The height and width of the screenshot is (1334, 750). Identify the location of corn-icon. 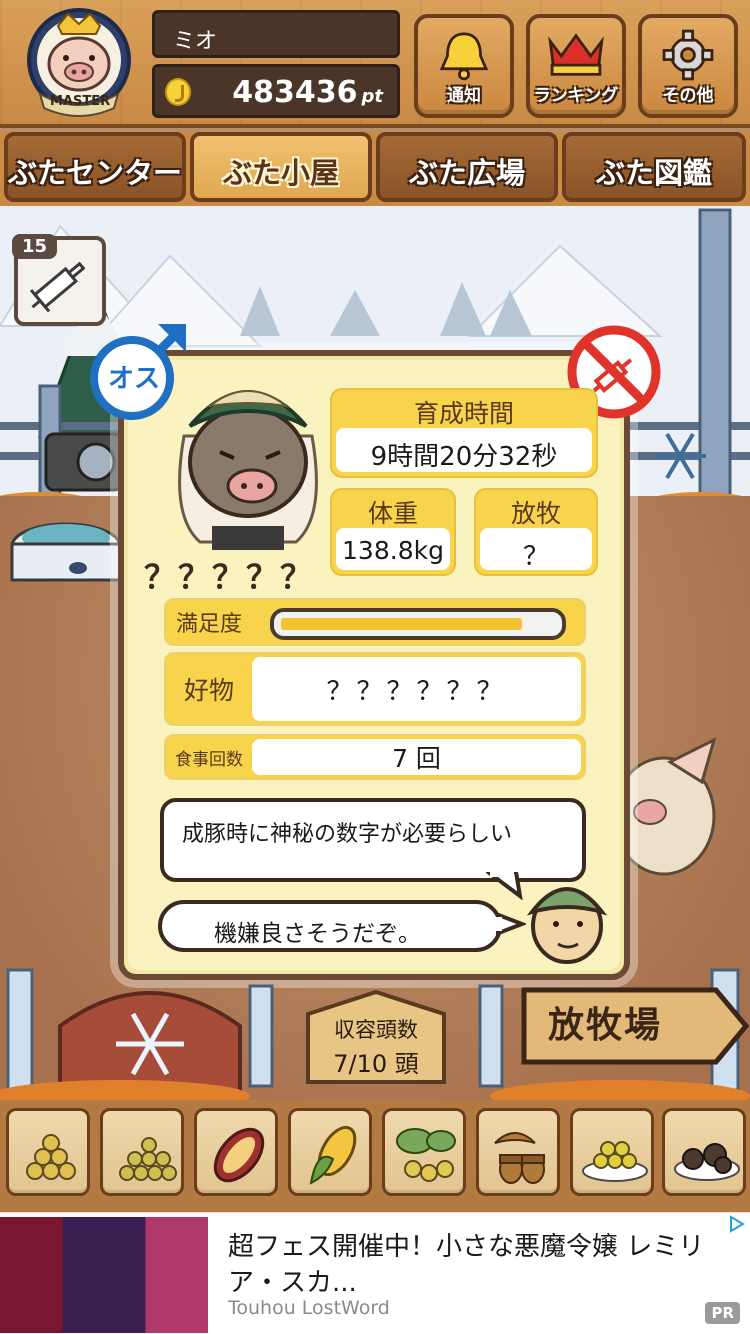
(333, 1155).